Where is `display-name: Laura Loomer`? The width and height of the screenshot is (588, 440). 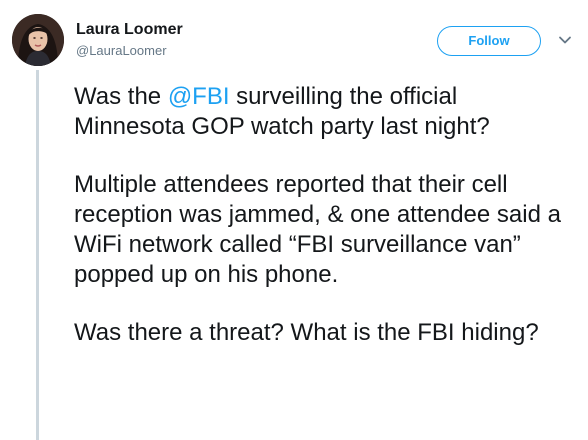
display-name: Laura Loomer is located at coordinates (129, 30).